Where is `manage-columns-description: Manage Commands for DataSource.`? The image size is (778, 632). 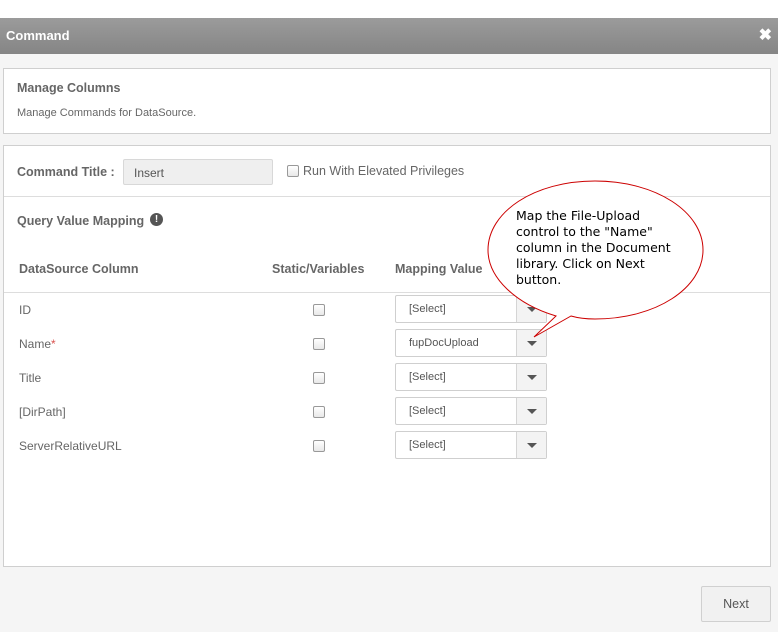
manage-columns-description: Manage Commands for DataSource. is located at coordinates (107, 113).